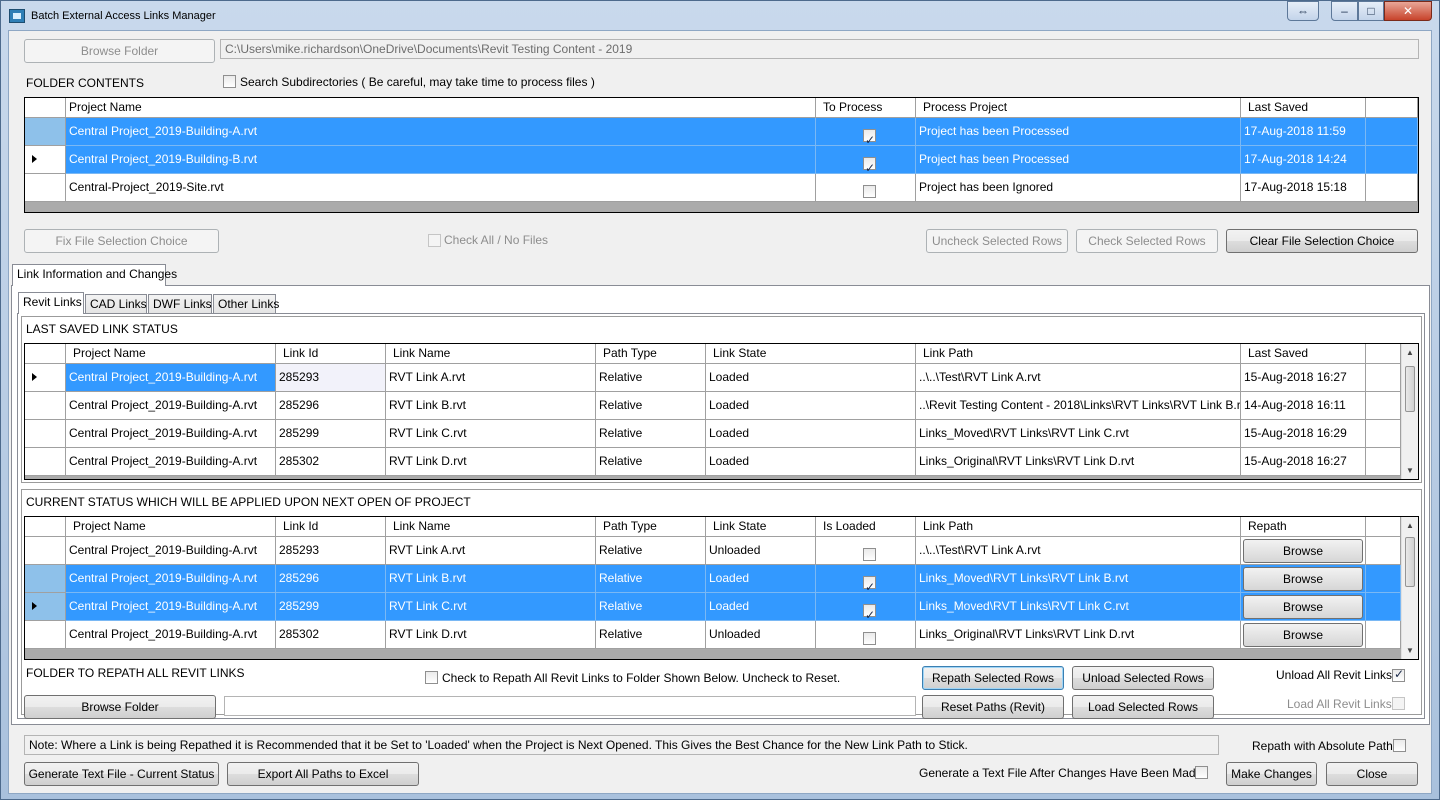 The image size is (1440, 800). What do you see at coordinates (1147, 241) in the screenshot?
I see `check-selected-rows-button: Check Selected Rows` at bounding box center [1147, 241].